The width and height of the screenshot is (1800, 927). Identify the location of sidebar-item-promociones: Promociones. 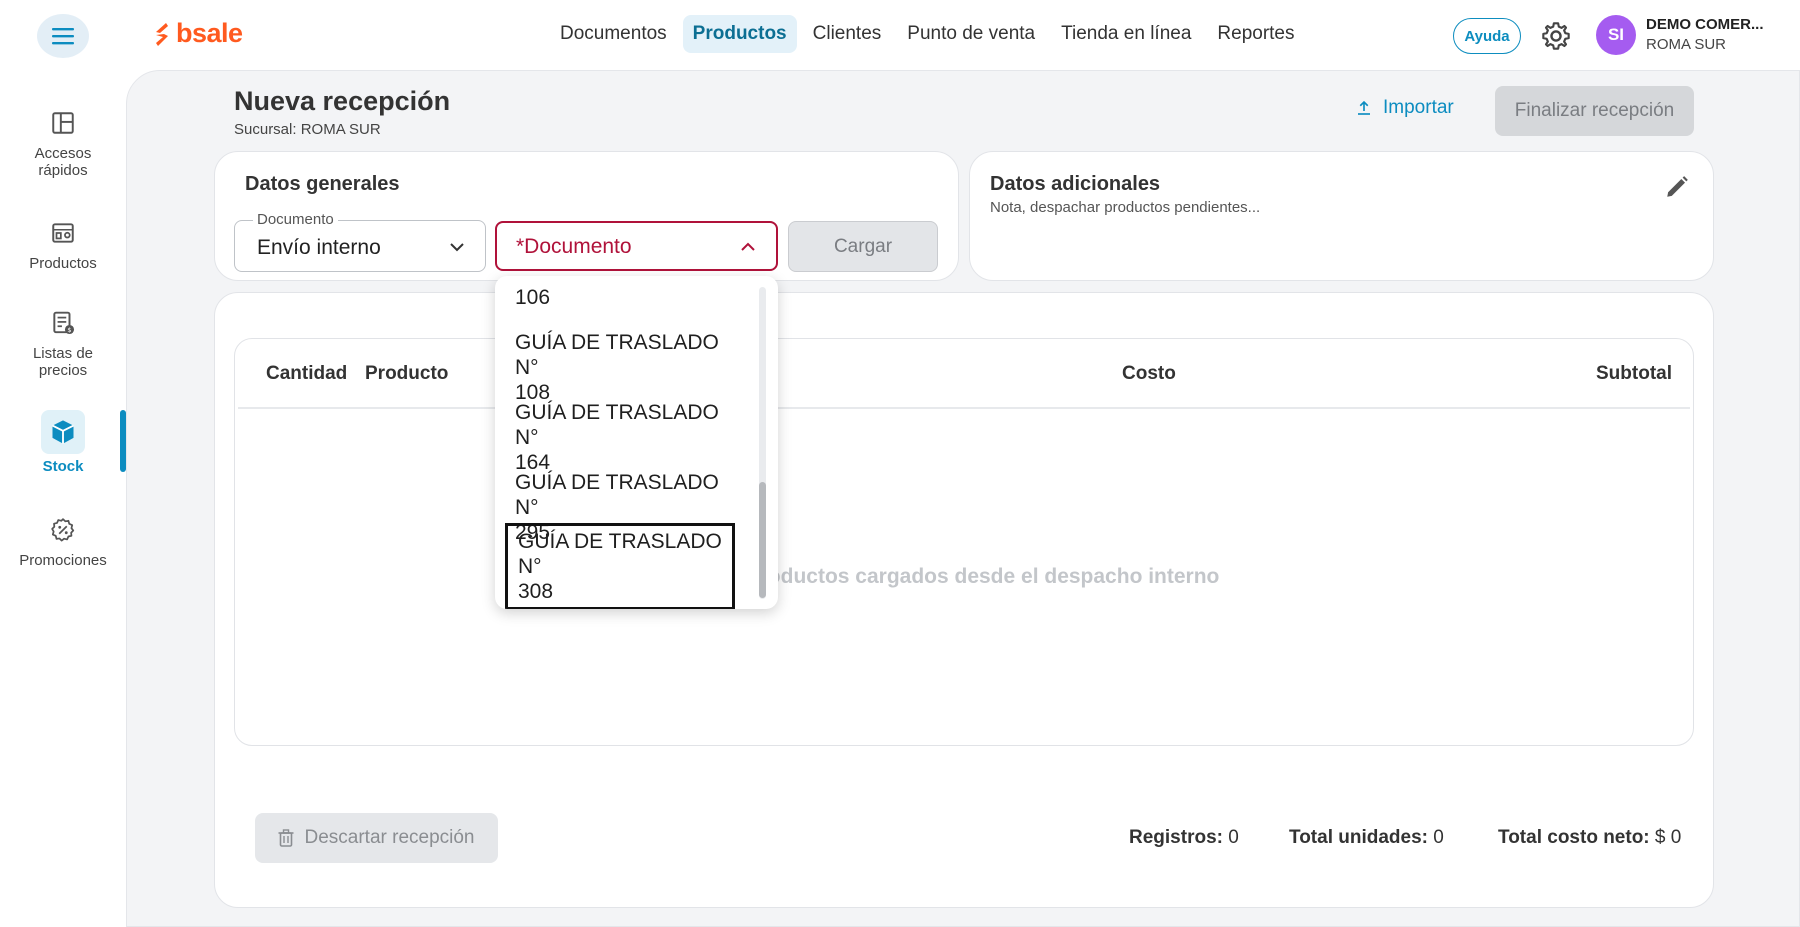
(63, 540).